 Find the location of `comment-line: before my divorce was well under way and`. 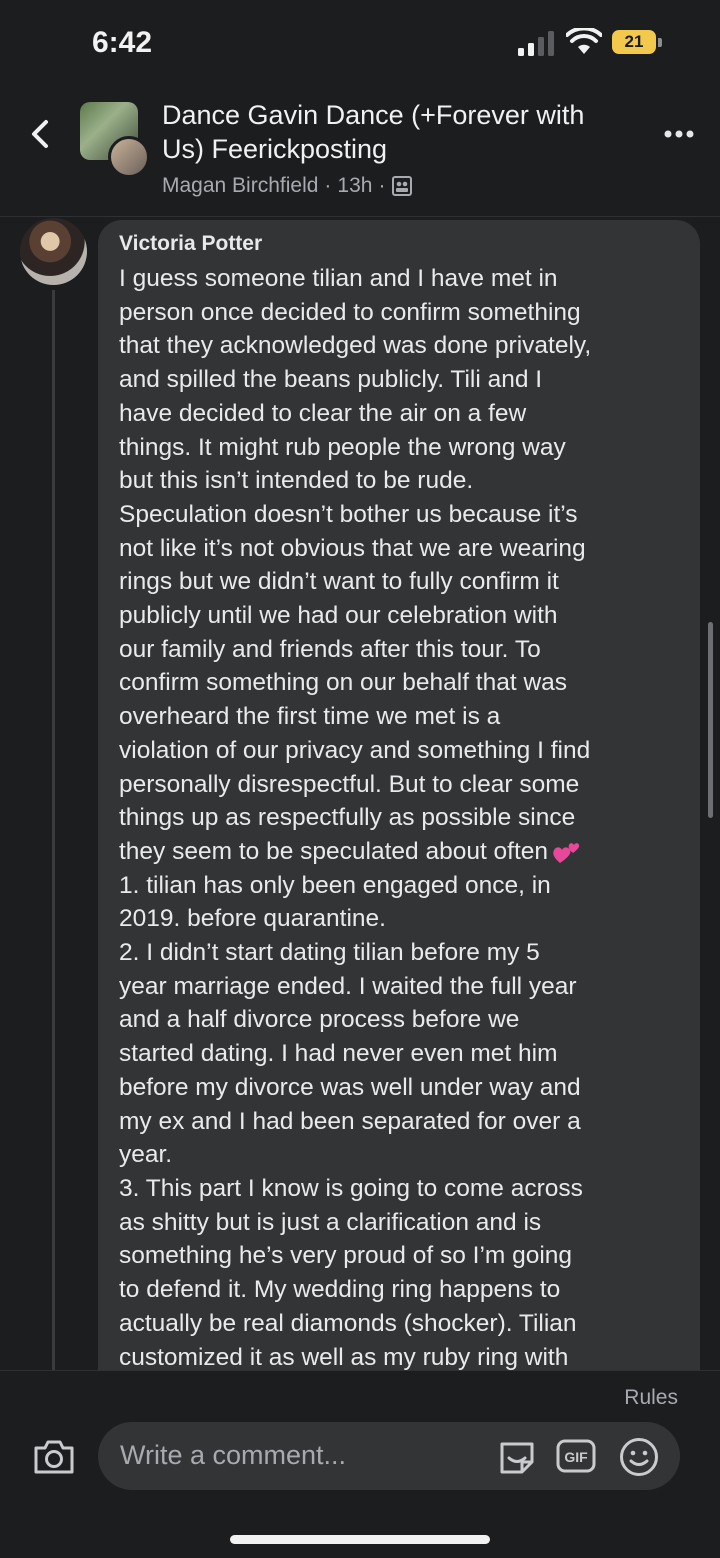

comment-line: before my divorce was well under way and is located at coordinates (350, 1087).